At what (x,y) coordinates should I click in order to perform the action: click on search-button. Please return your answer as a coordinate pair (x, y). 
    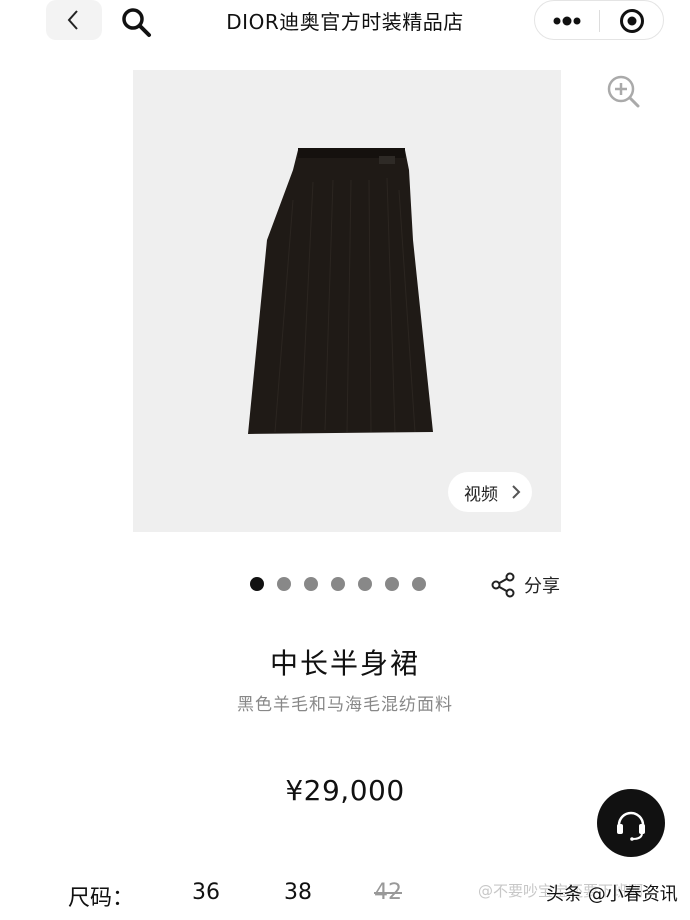
    Looking at the image, I should click on (136, 22).